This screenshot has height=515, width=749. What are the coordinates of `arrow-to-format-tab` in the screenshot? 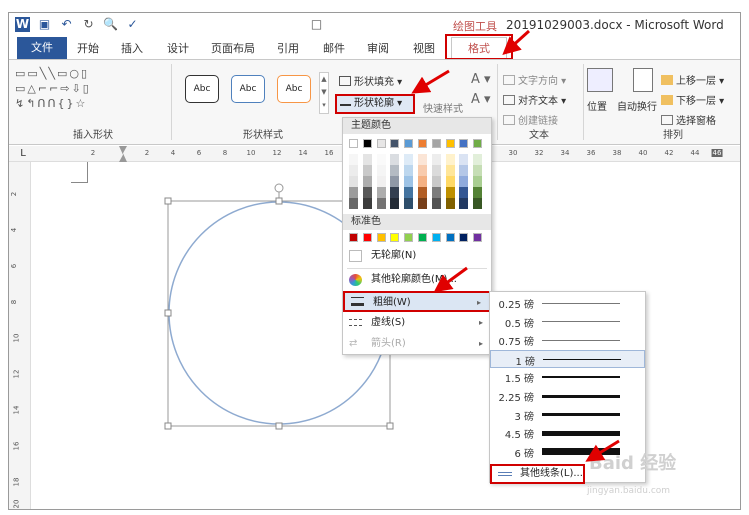 It's located at (516, 42).